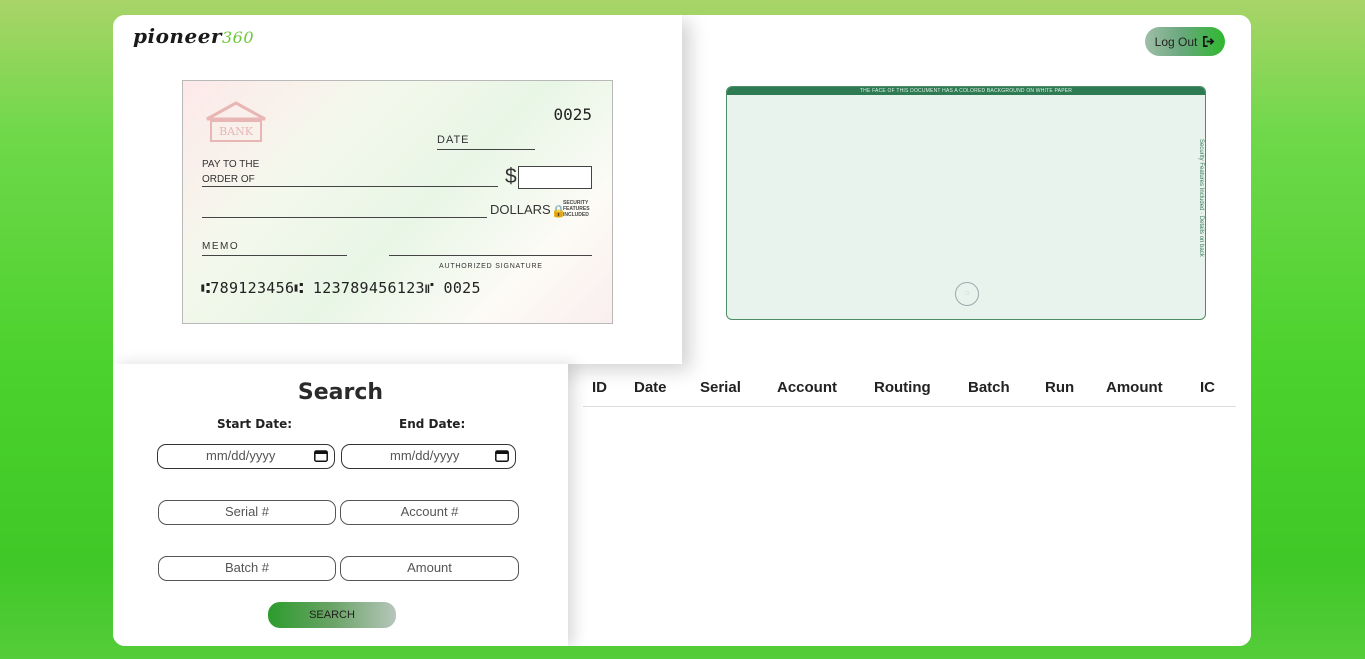 Image resolution: width=1365 pixels, height=659 pixels. Describe the element at coordinates (491, 266) in the screenshot. I see `signature-label: AUTHORIZED SIGNATURE` at that location.